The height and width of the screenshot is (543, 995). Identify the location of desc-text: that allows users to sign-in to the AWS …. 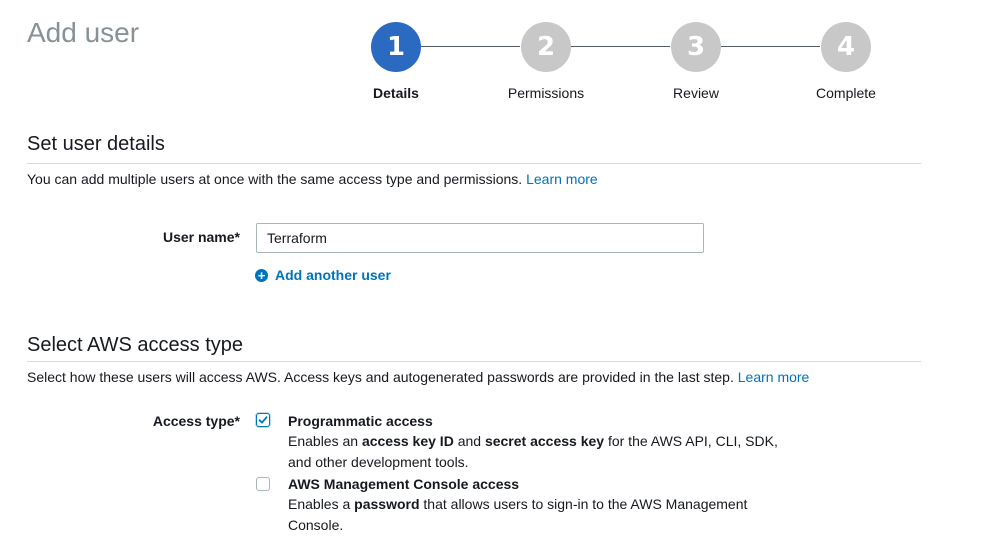
(583, 504).